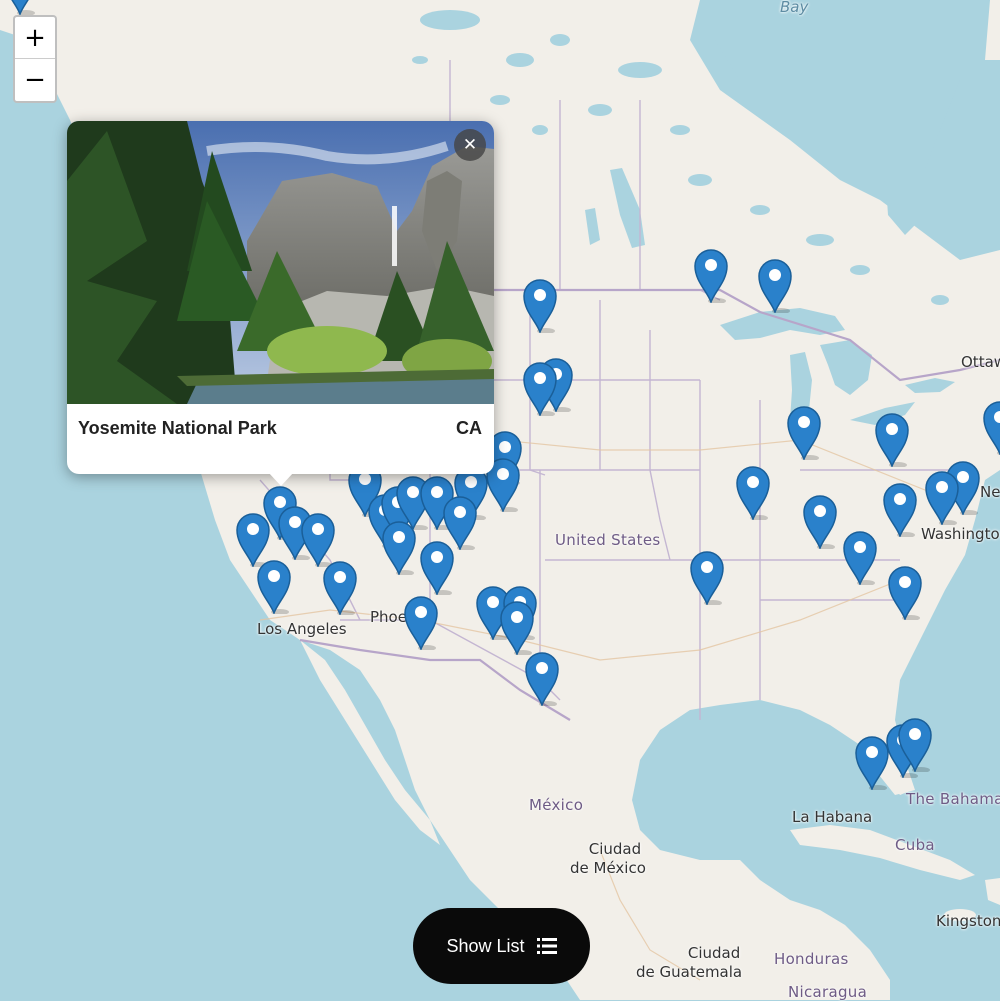 This screenshot has height=1001, width=1000. What do you see at coordinates (388, 617) in the screenshot?
I see `label-phoenix: Phoe` at bounding box center [388, 617].